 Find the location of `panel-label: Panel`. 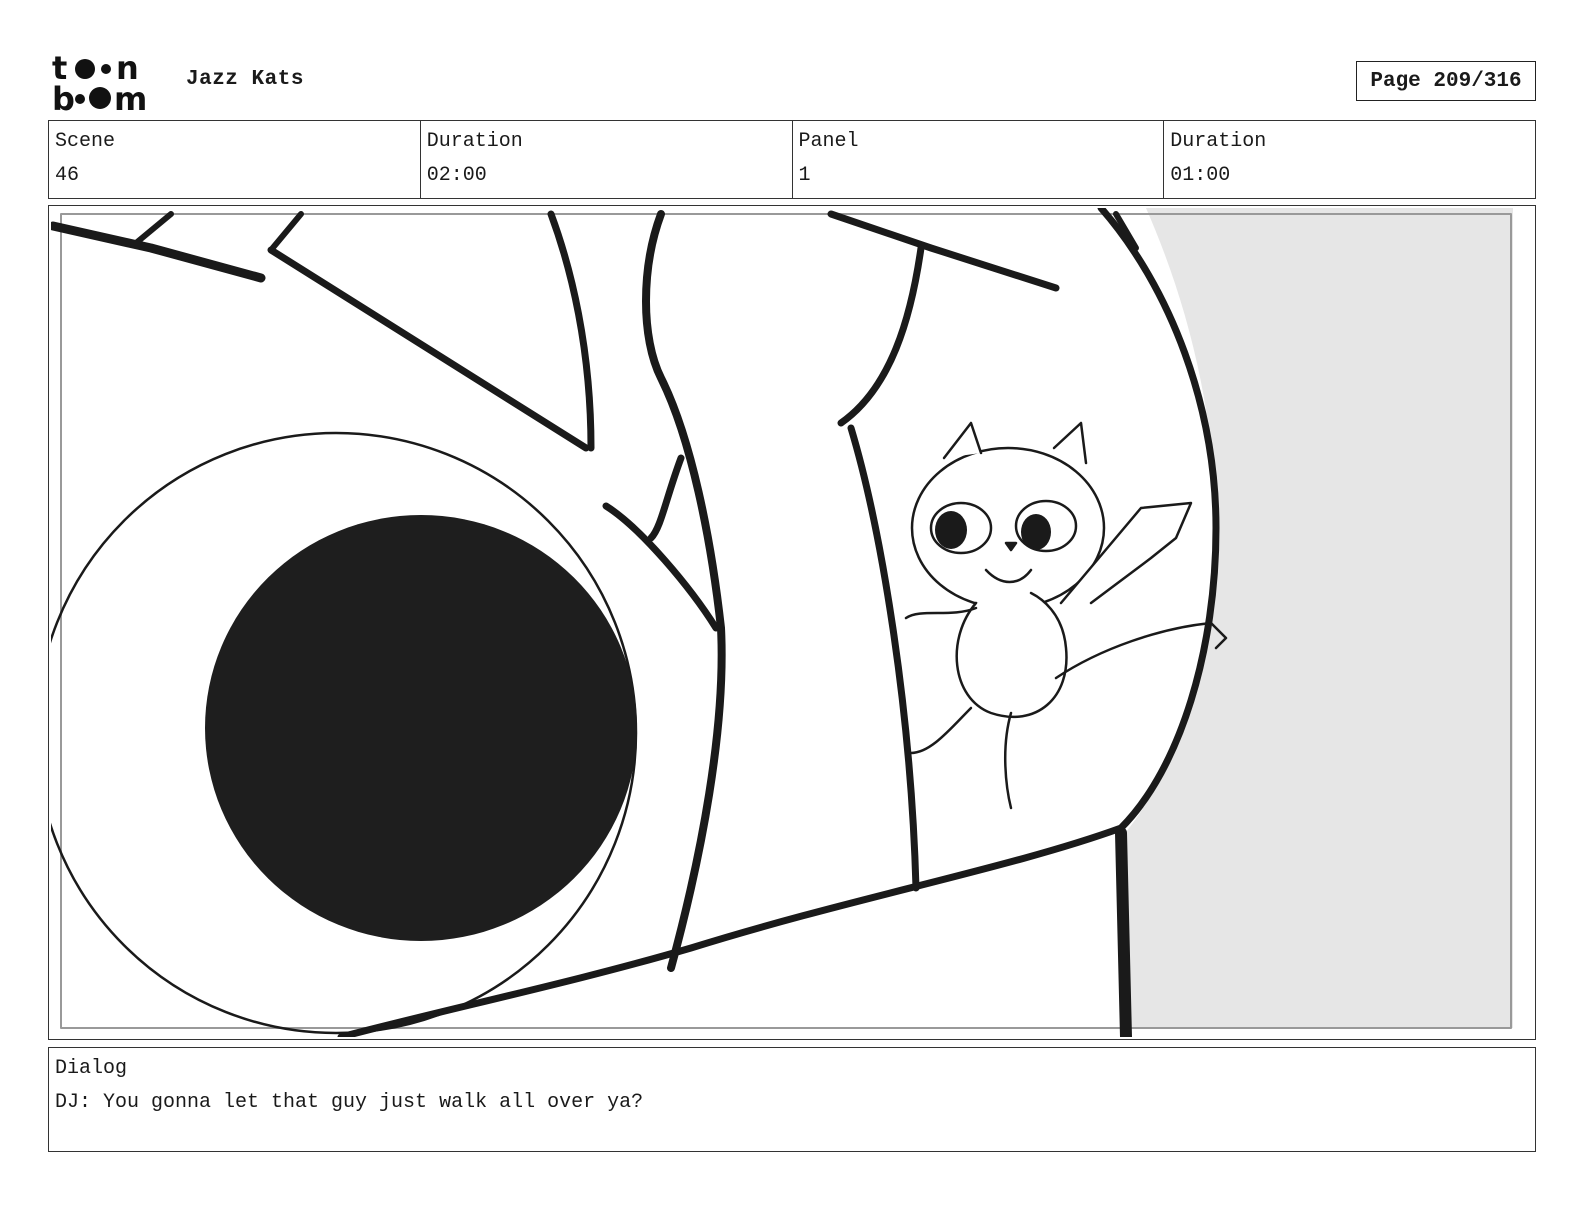

panel-label: Panel is located at coordinates (828, 141).